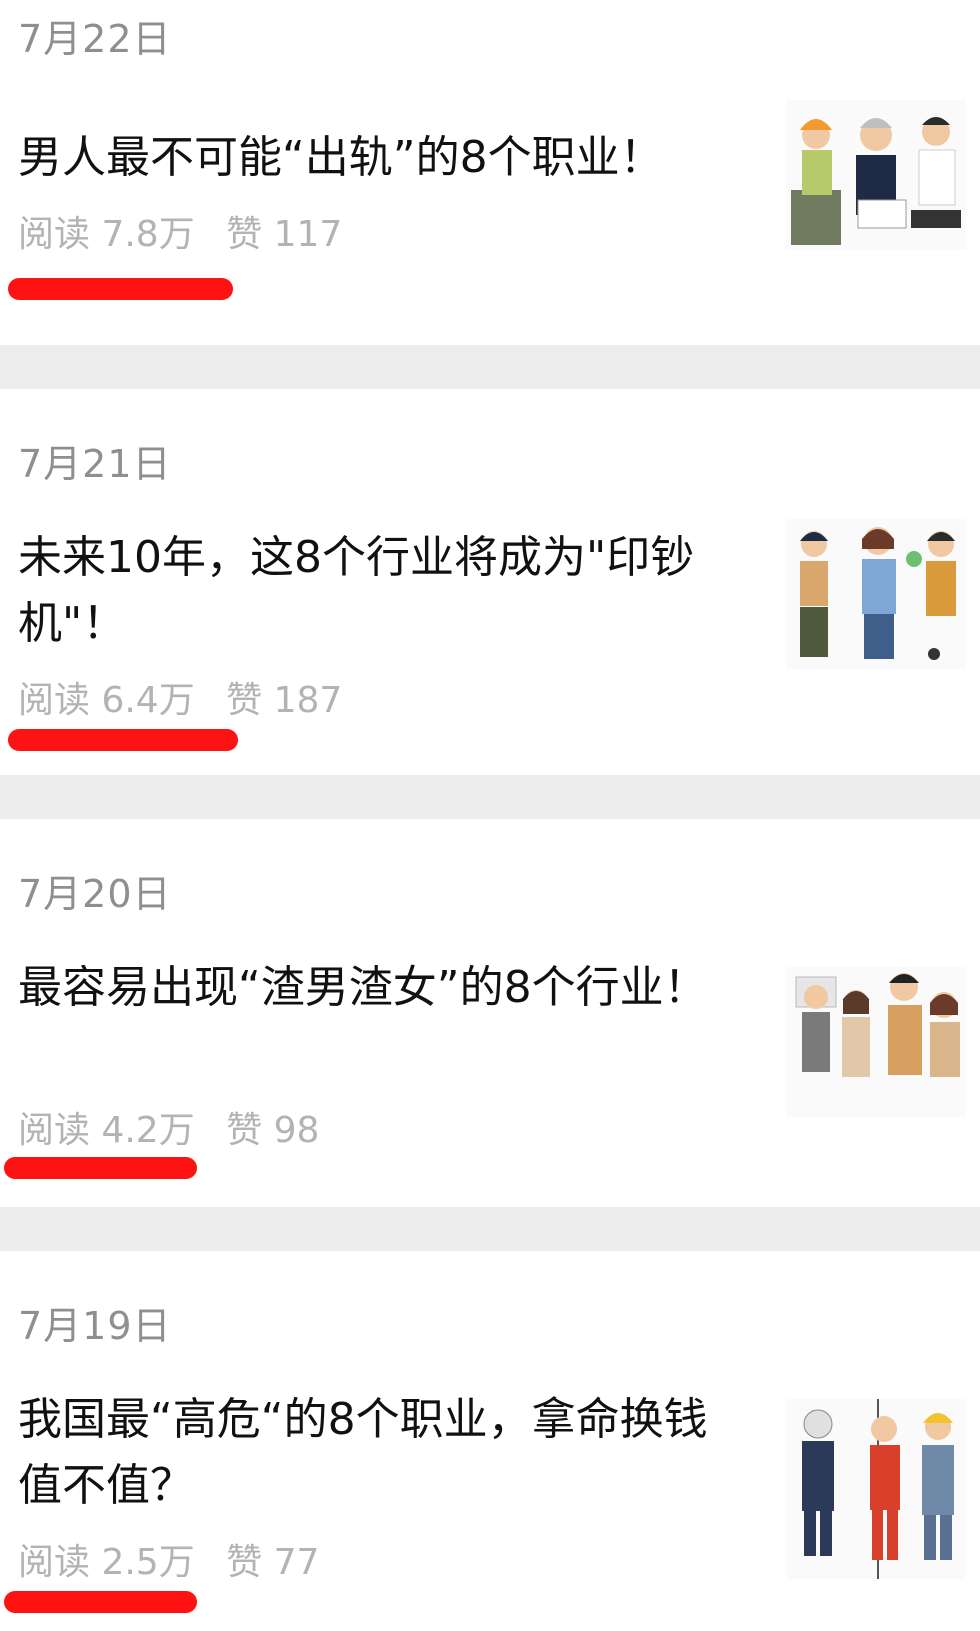 This screenshot has height=1631, width=980. I want to click on article-title: 未来10年，这8个行业将成为"印钞机"！, so click(378, 591).